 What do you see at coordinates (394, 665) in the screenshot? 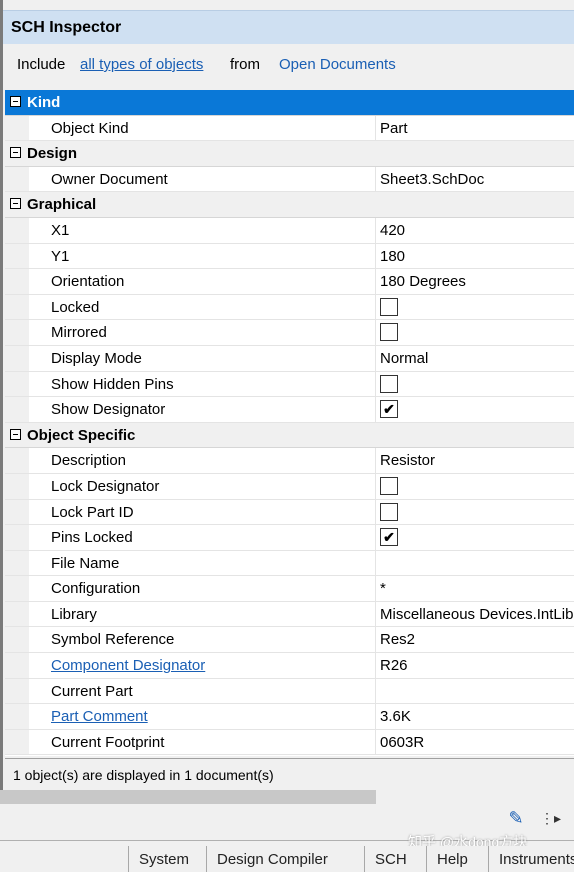
I see `property-value: R26` at bounding box center [394, 665].